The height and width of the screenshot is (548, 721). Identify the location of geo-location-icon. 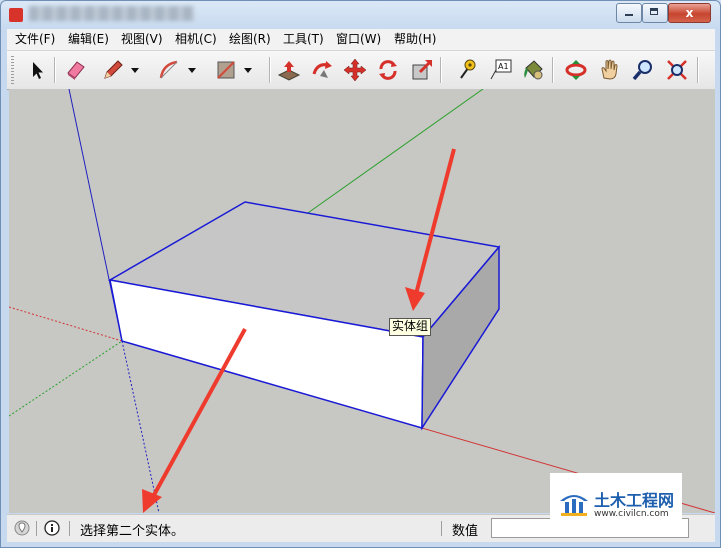
(22, 528).